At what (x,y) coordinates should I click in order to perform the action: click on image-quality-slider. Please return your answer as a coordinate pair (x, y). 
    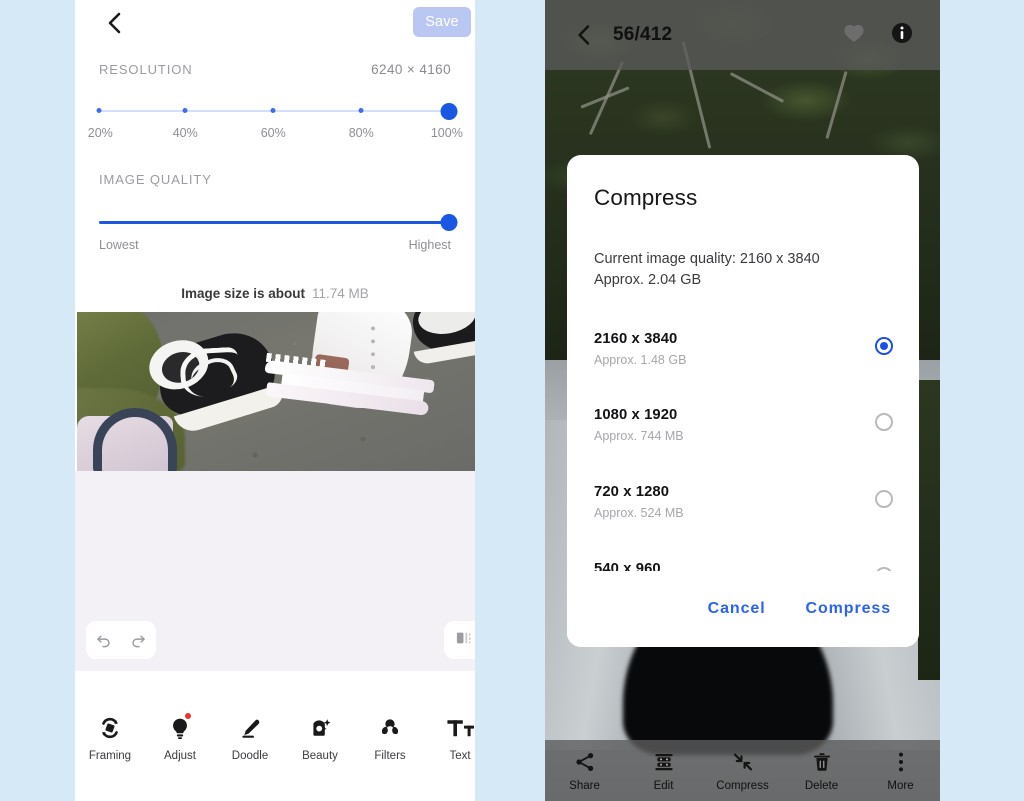
    Looking at the image, I should click on (278, 222).